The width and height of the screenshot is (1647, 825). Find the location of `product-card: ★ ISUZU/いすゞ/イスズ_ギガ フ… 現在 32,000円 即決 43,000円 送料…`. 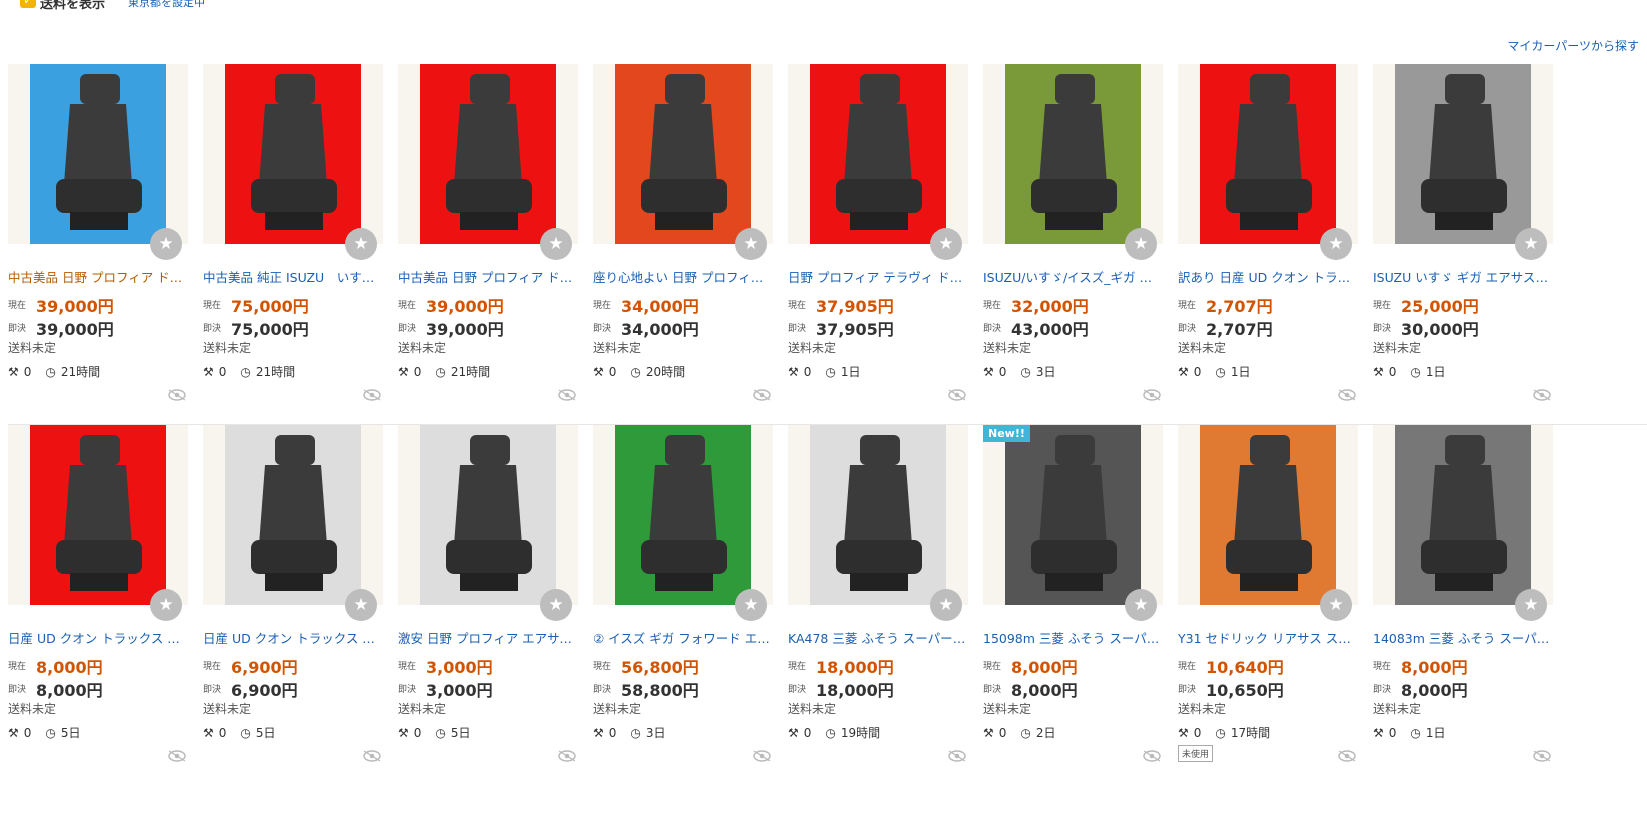

product-card: ★ ISUZU/いすゞ/イスズ_ギガ フ… 現在 32,000円 即決 43,000円 送料… is located at coordinates (1073, 239).